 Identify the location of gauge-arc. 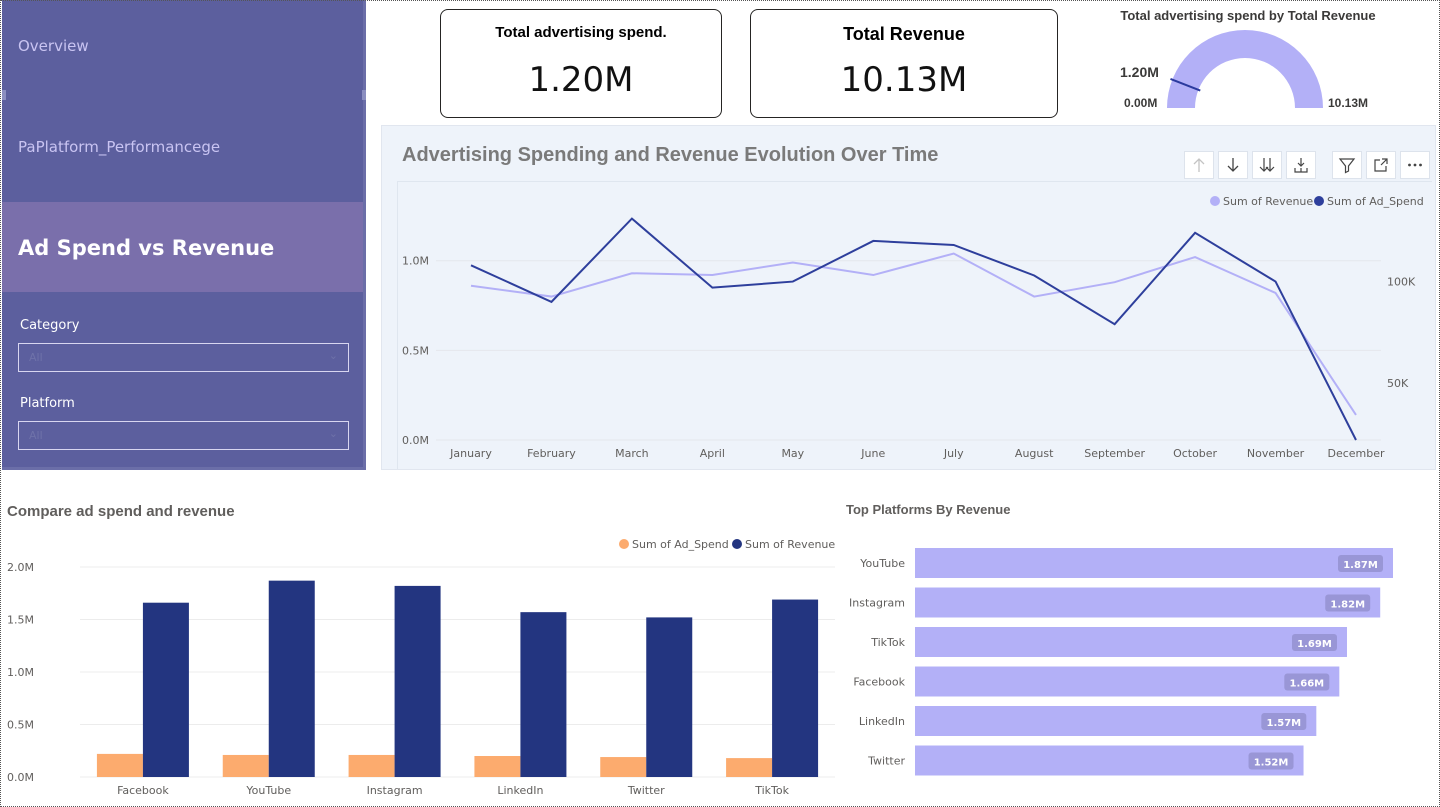
(1245, 69).